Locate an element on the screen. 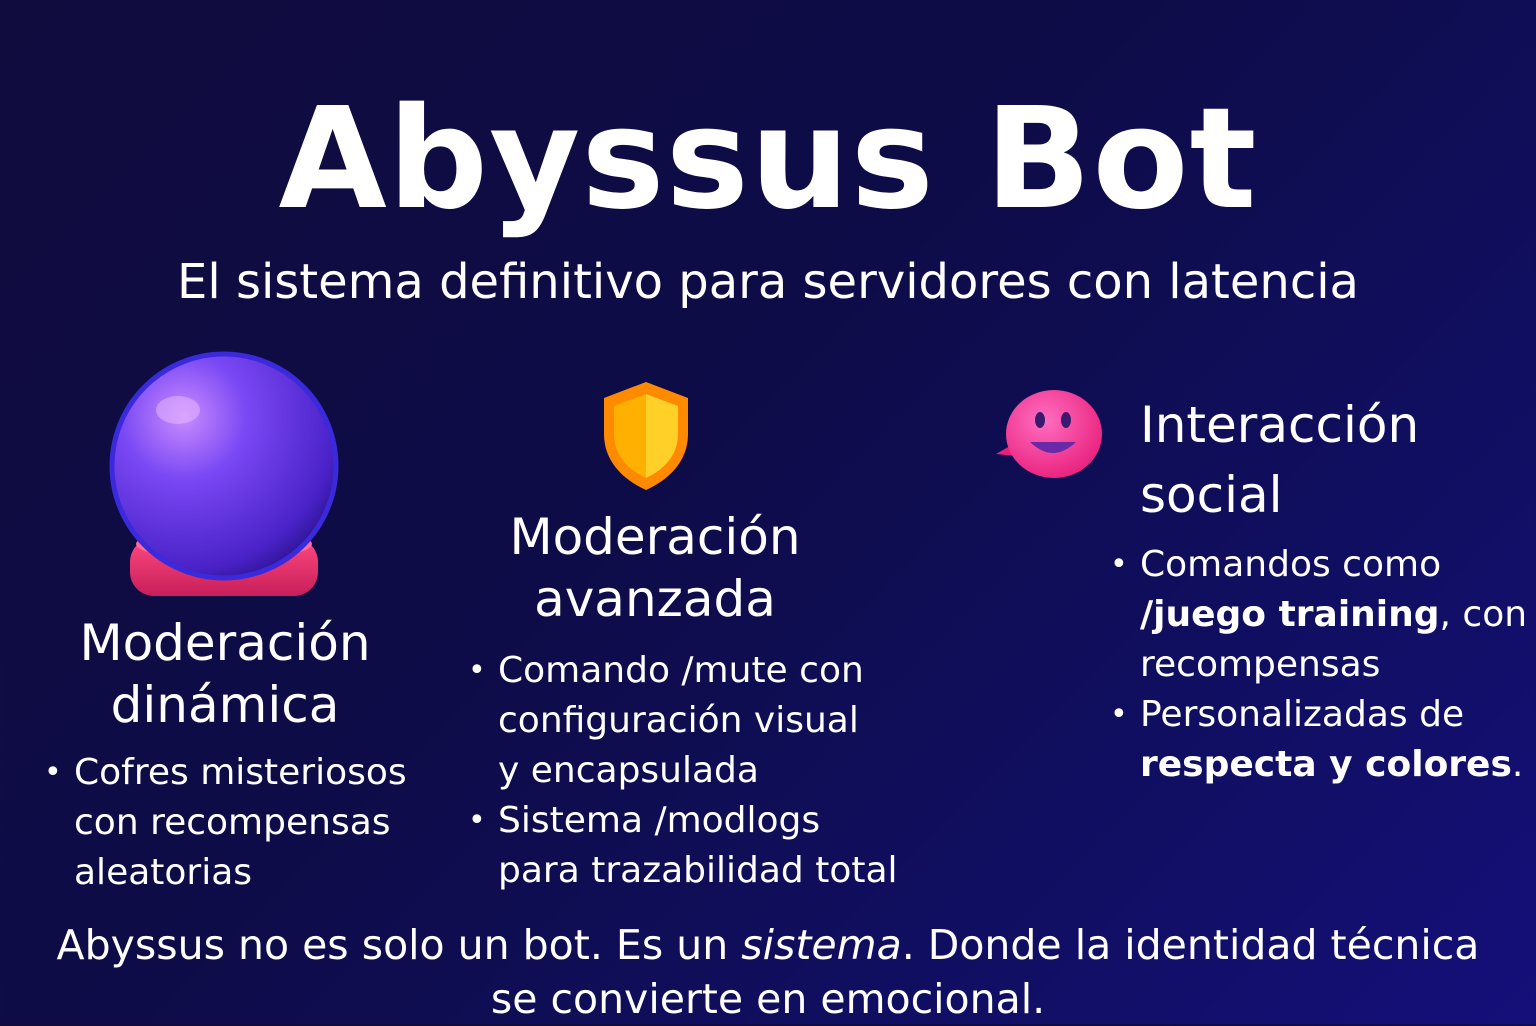 The image size is (1536, 1026). feature-heading-line: dinámica is located at coordinates (225, 705).